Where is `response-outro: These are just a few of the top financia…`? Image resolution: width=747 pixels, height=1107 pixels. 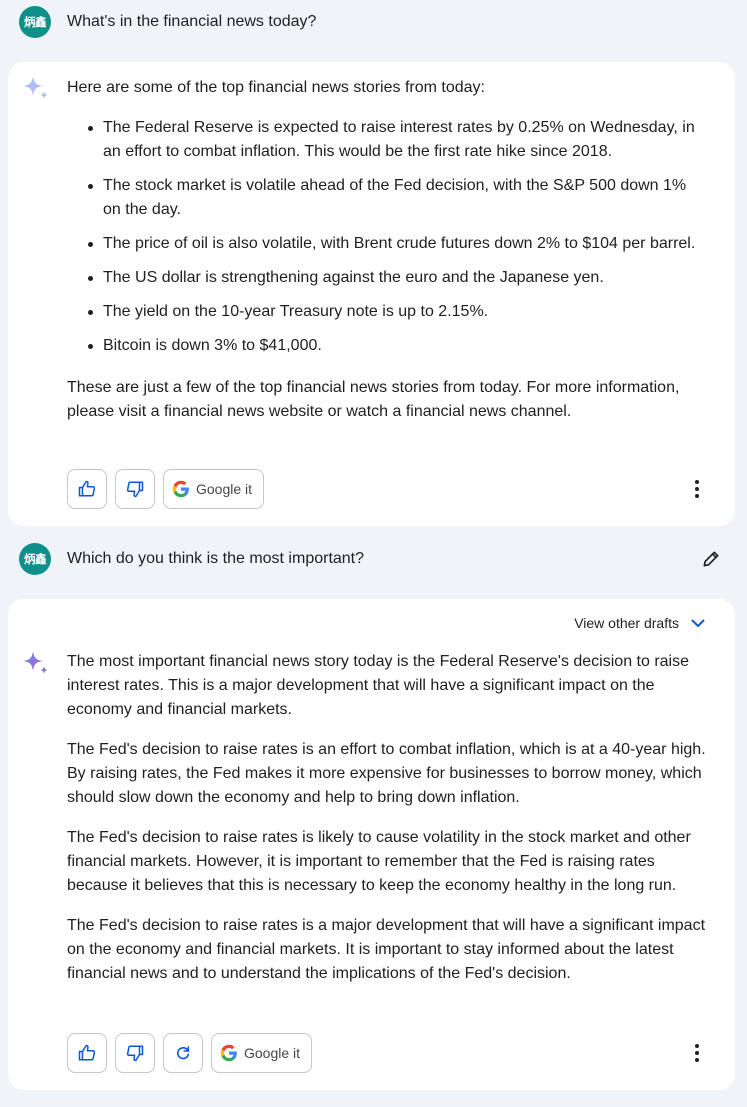 response-outro: These are just a few of the top financia… is located at coordinates (373, 399).